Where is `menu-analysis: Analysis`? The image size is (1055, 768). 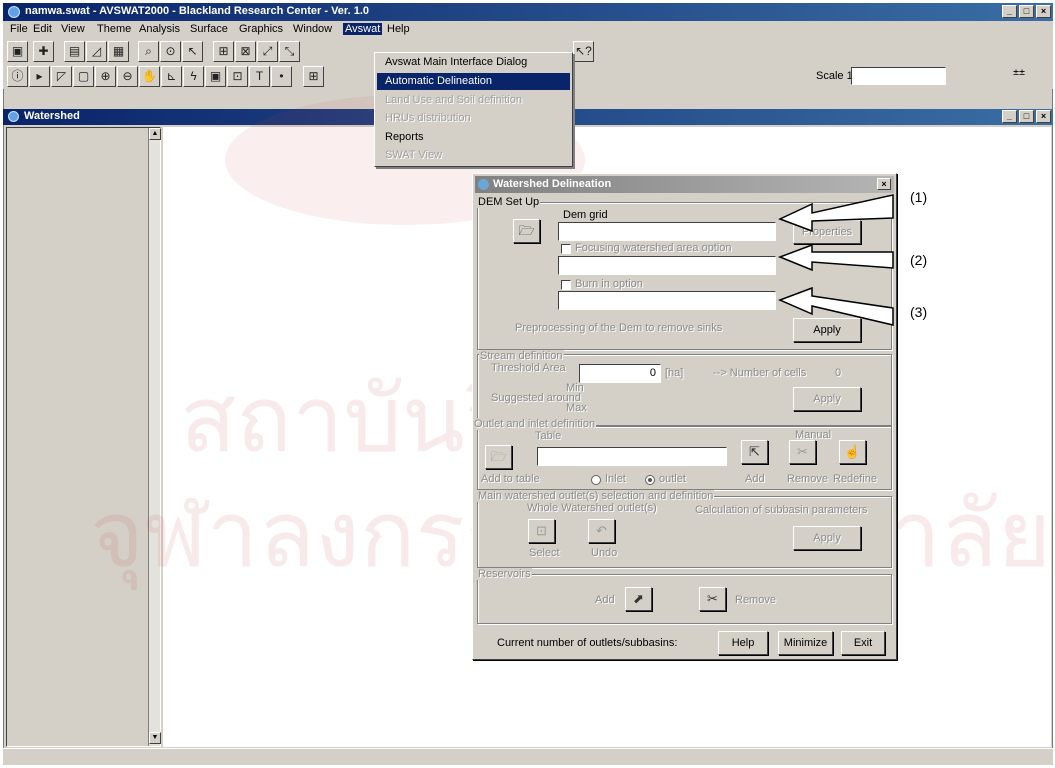 menu-analysis: Analysis is located at coordinates (159, 29).